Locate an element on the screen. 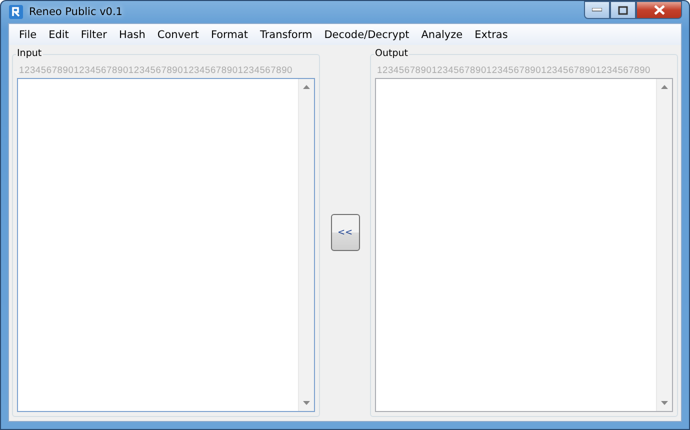  minimize-button is located at coordinates (597, 10).